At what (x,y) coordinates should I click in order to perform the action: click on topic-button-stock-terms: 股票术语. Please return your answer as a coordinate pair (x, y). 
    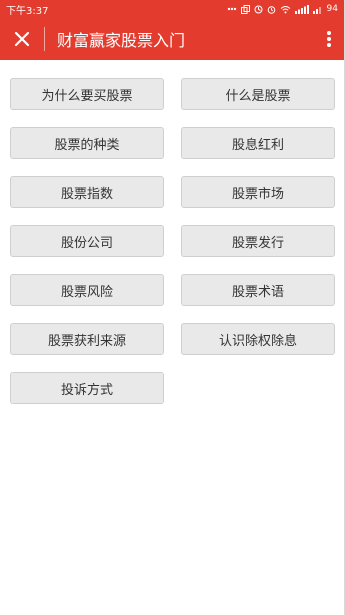
    Looking at the image, I should click on (258, 290).